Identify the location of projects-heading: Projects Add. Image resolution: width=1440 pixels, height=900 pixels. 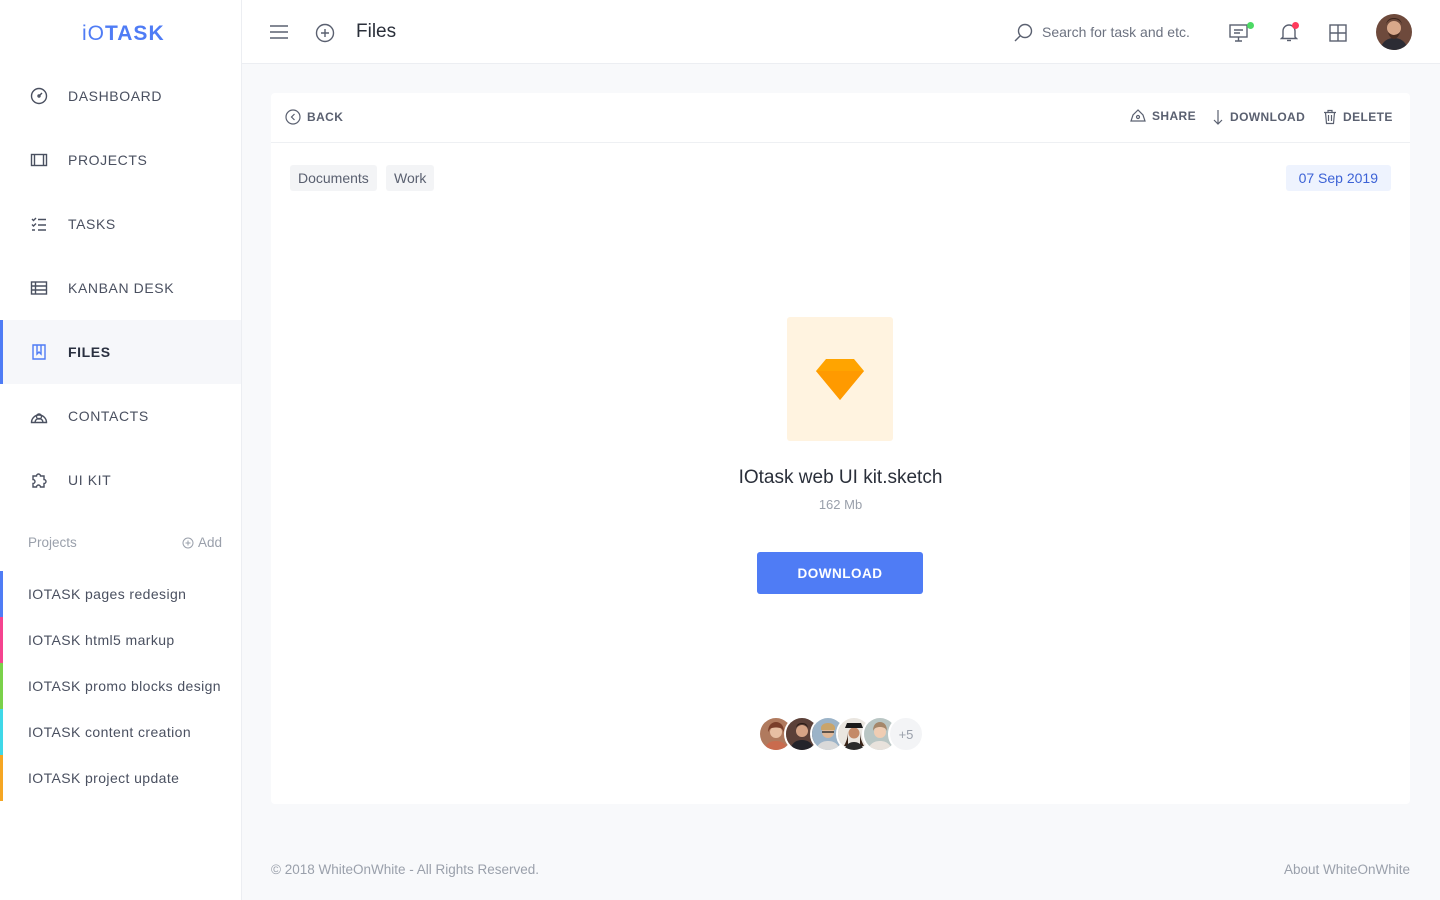
(125, 542).